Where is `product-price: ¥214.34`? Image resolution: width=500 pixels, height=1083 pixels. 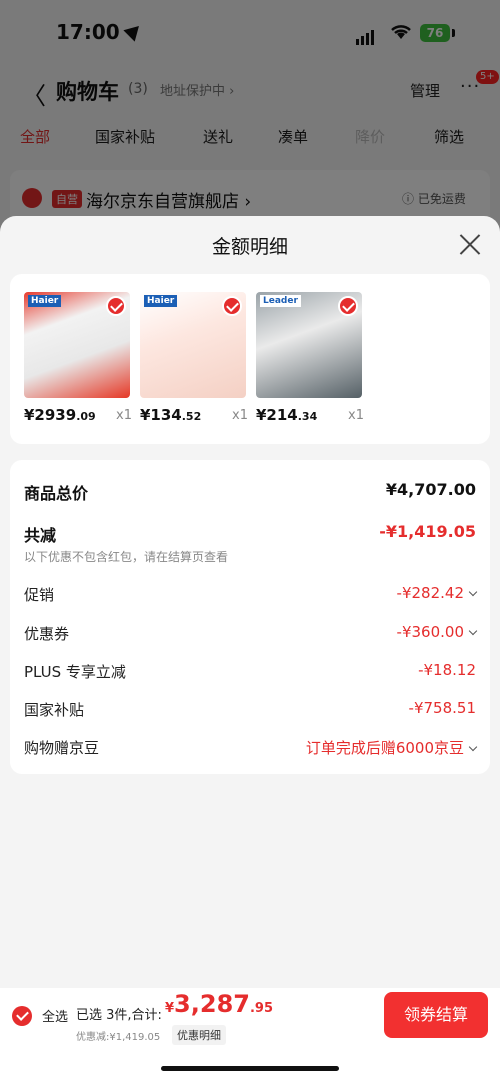
product-price: ¥214.34 is located at coordinates (287, 415).